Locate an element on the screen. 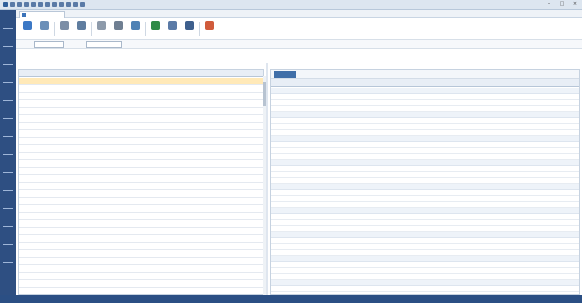 This screenshot has width=582, height=303. left-navigation is located at coordinates (8, 152).